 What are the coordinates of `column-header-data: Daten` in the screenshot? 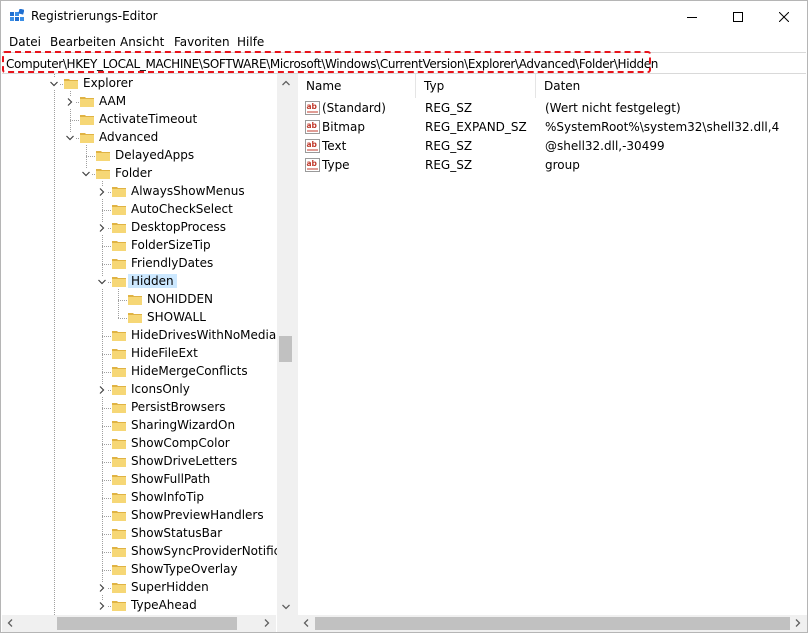 It's located at (671, 86).